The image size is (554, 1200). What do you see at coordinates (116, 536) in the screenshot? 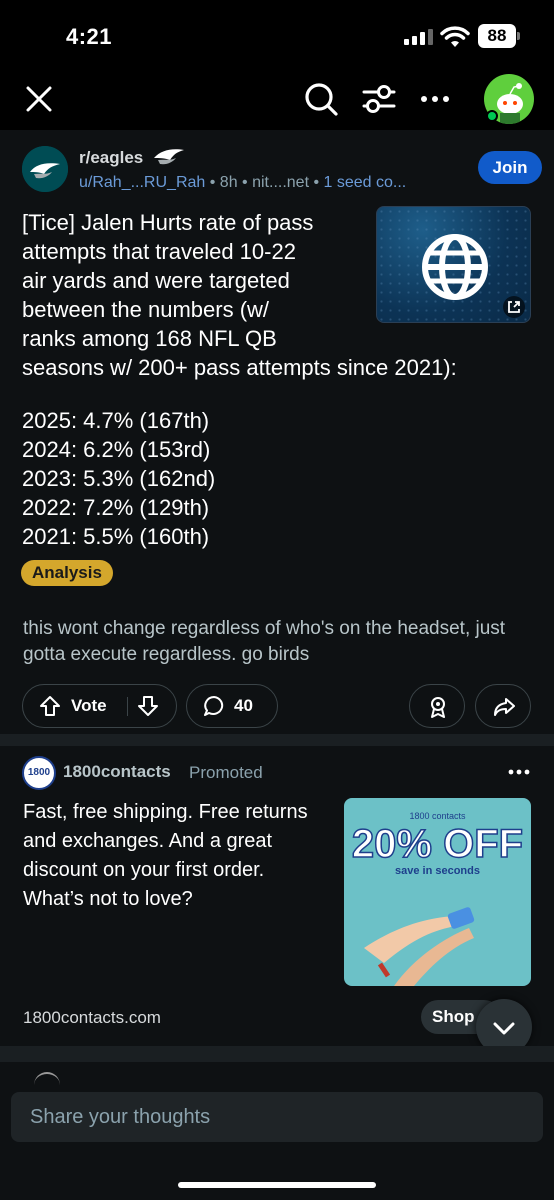
I see `stat-line: 2021: 5.5% (160th)` at bounding box center [116, 536].